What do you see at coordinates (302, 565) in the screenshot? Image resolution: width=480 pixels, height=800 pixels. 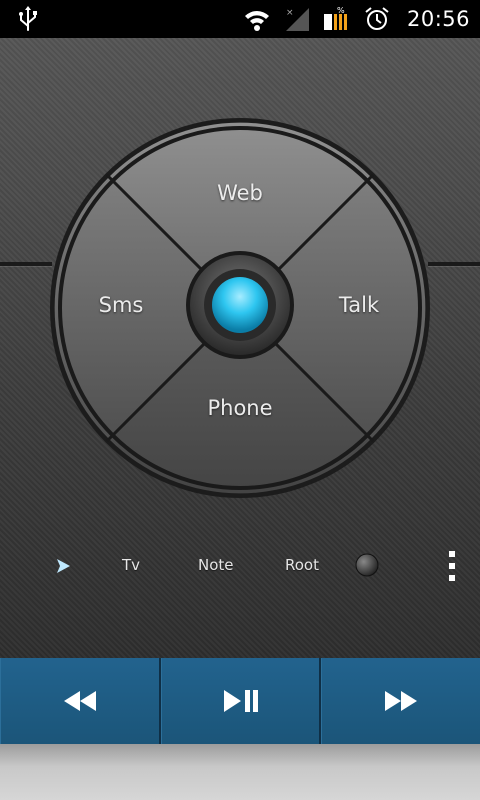 I see `option-root: Root` at bounding box center [302, 565].